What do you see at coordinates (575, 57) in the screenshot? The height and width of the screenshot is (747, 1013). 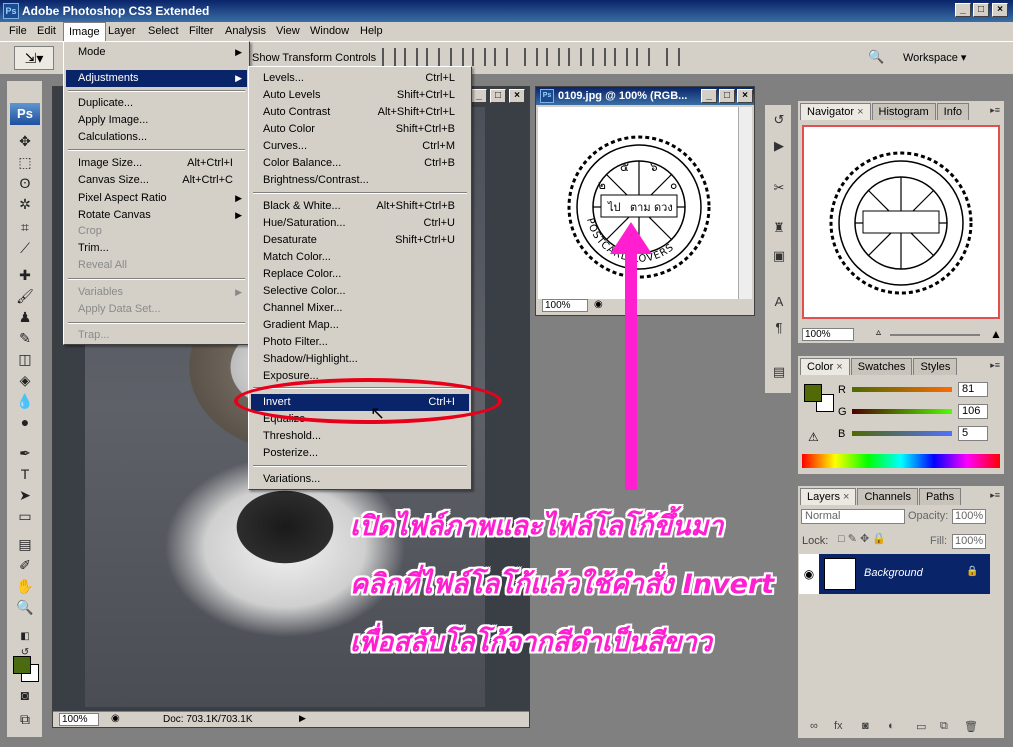 I see `distribute-bottom-icon` at bounding box center [575, 57].